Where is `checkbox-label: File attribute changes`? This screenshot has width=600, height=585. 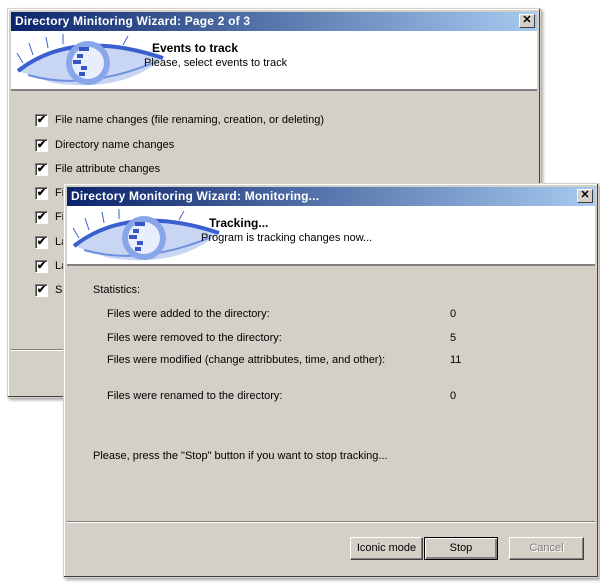
checkbox-label: File attribute changes is located at coordinates (108, 169).